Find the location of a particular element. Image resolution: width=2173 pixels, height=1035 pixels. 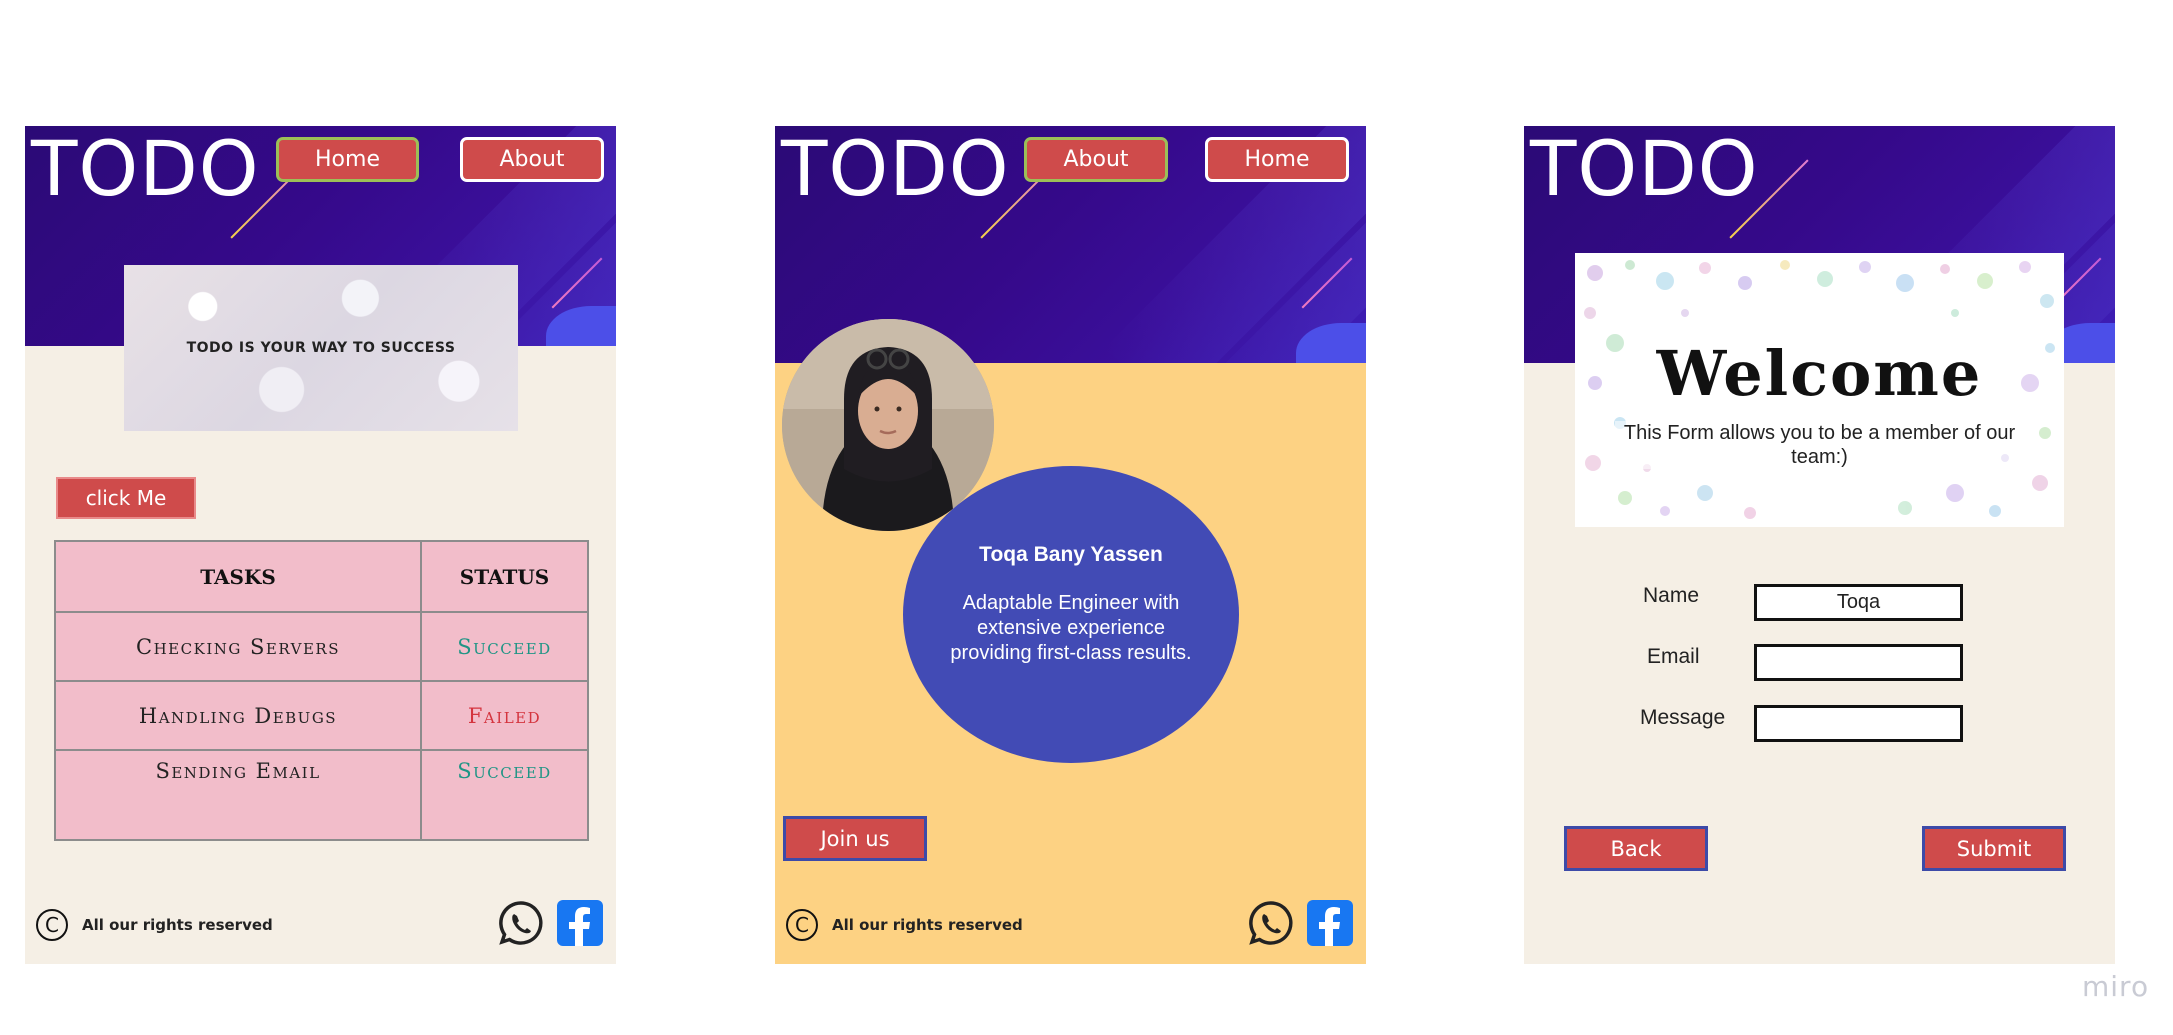

miro-watermark: miro is located at coordinates (2116, 986).